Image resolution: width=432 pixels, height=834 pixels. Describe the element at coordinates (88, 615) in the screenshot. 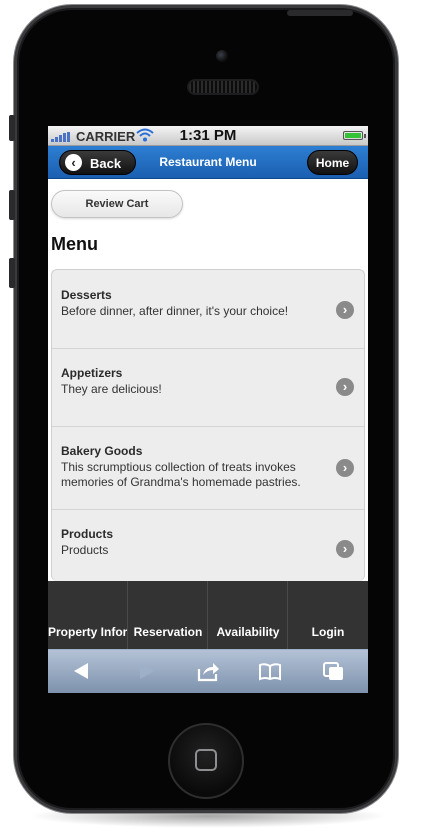

I see `tab-property-information: Property Information` at that location.